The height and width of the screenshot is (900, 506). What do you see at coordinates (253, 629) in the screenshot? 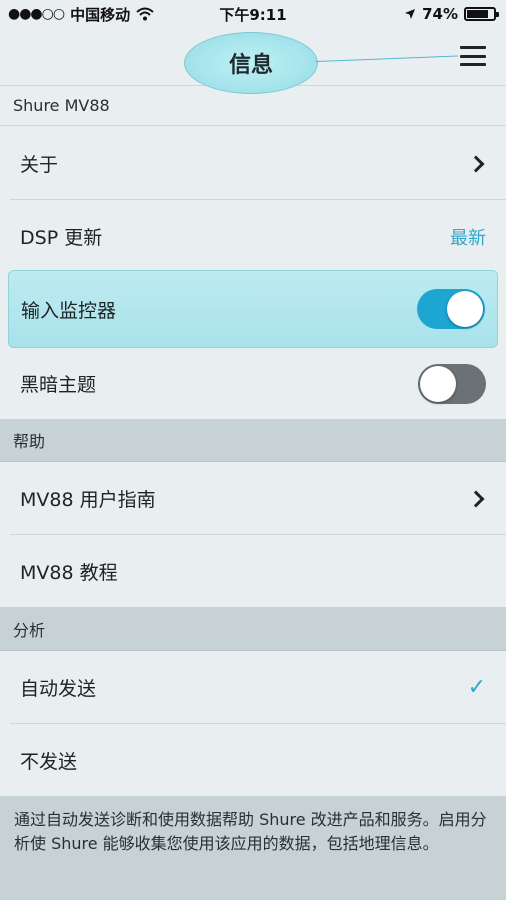
I see `analytics-section-header: 分析` at bounding box center [253, 629].